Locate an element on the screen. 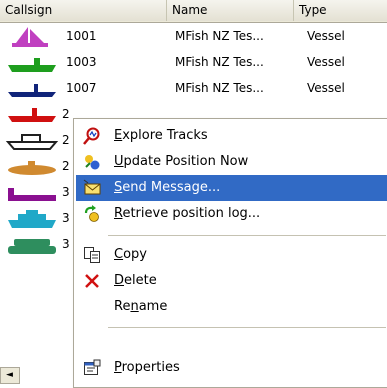  copy-icon is located at coordinates (92, 255).